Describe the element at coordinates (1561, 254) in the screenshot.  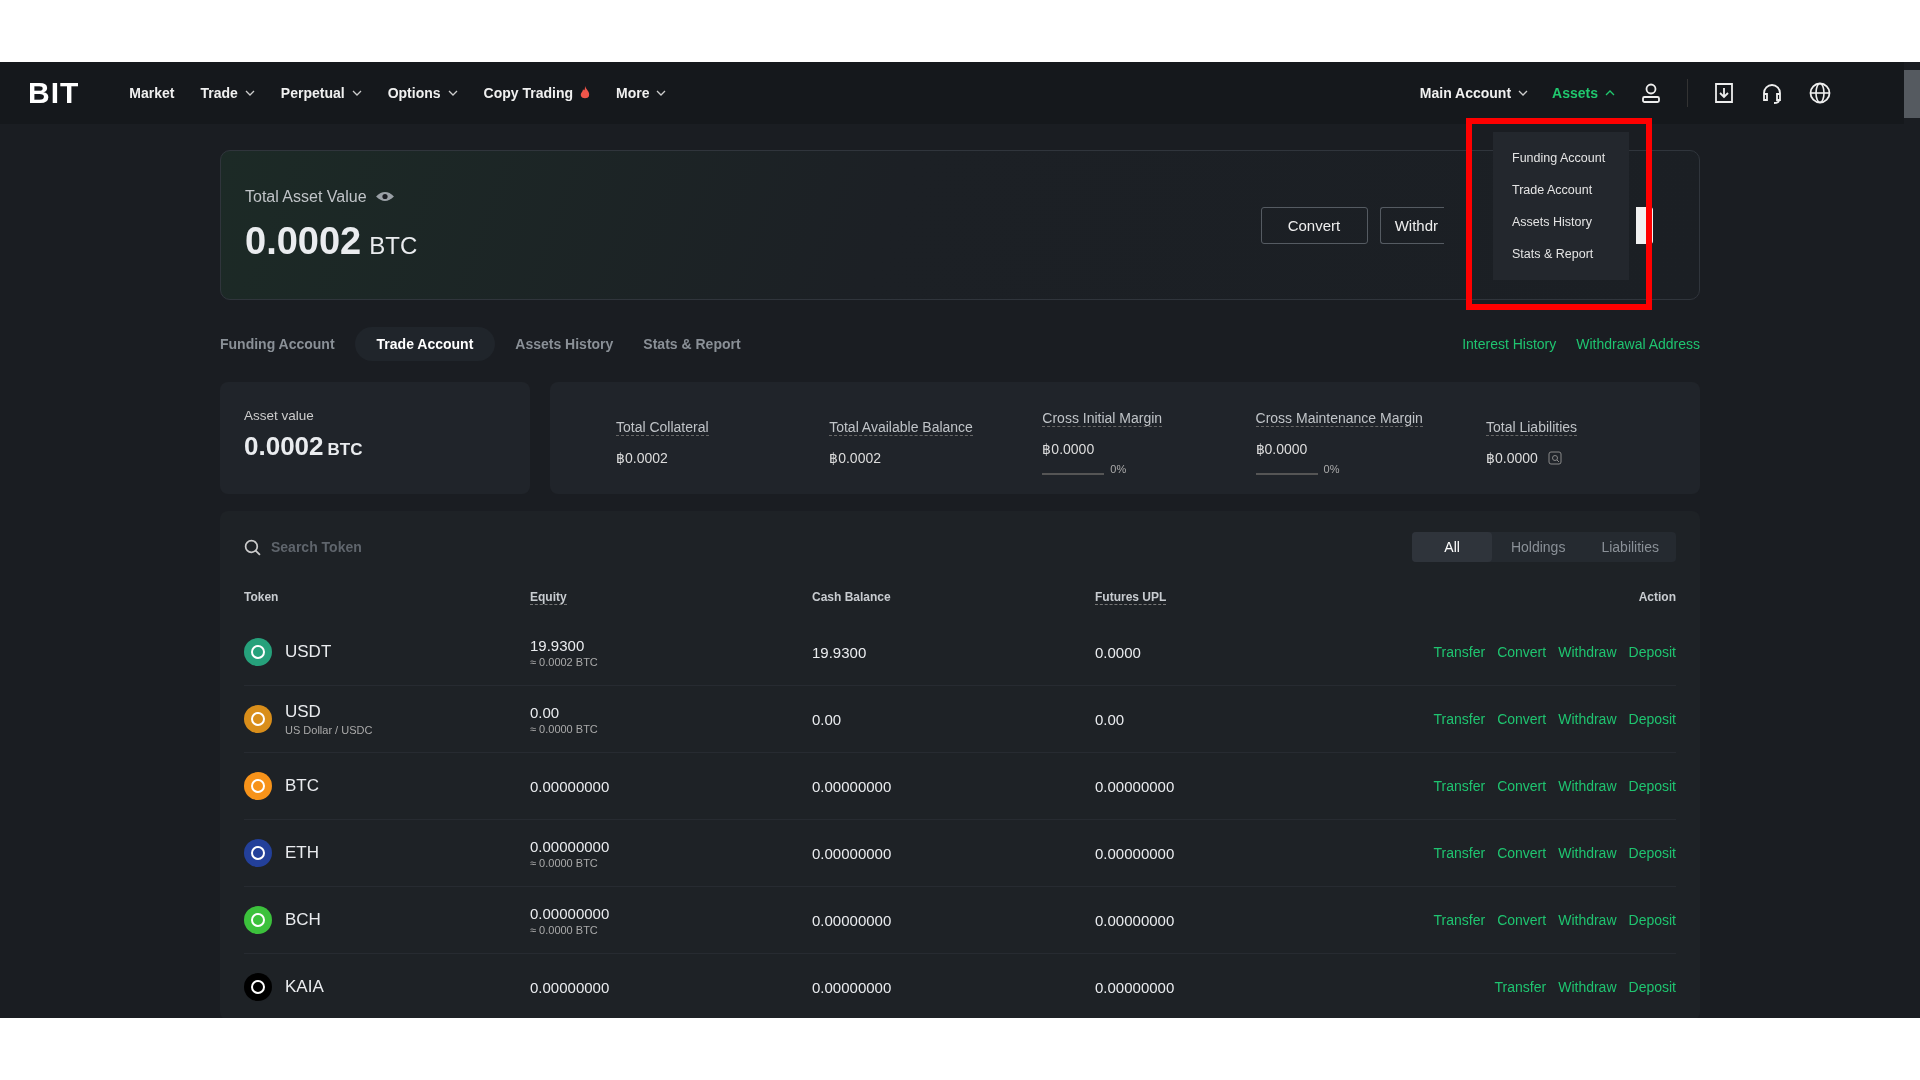
I see `dropdown-item: Stats & Report` at that location.